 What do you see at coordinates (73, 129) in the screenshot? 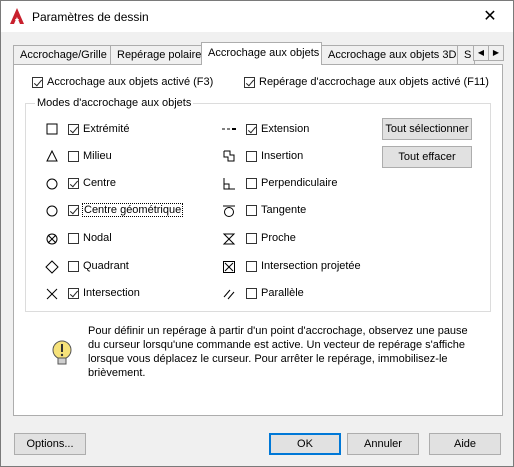
I see `endpoint-checkbox` at bounding box center [73, 129].